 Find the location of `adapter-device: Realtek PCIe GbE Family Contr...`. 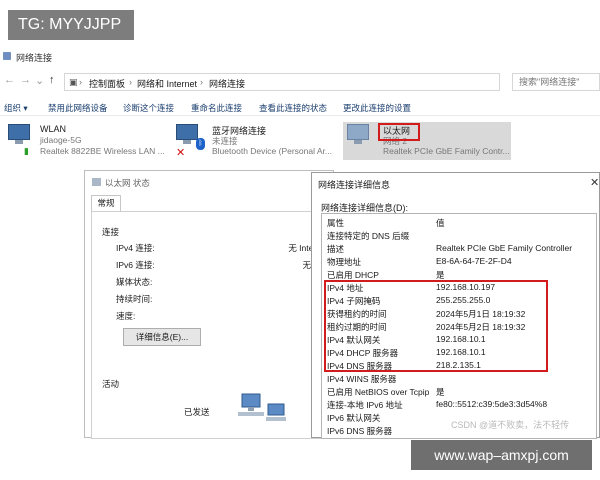

adapter-device: Realtek PCIe GbE Family Contr... is located at coordinates (446, 151).